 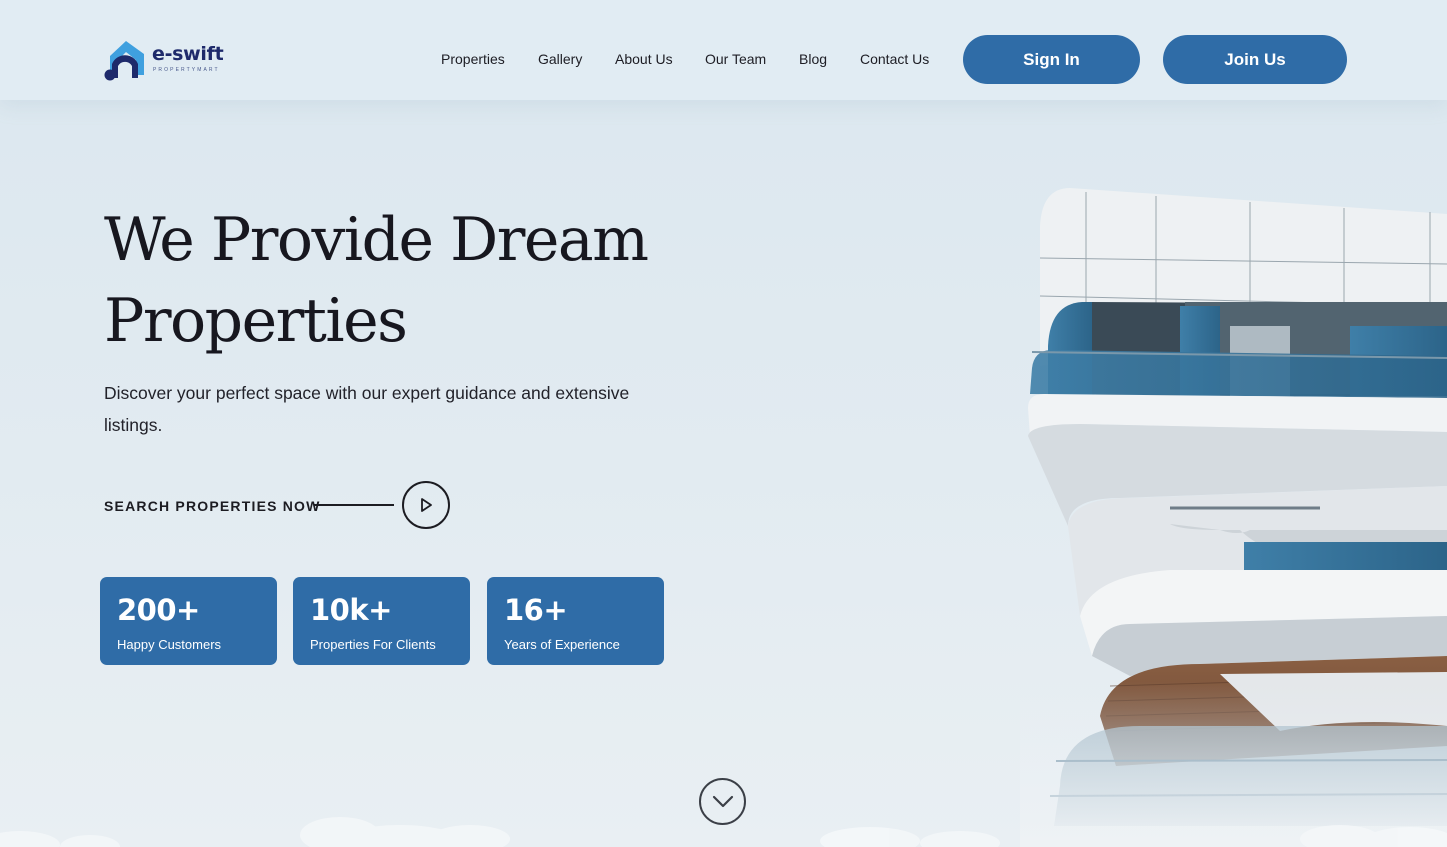 What do you see at coordinates (473, 59) in the screenshot?
I see `nav-properties: Properties` at bounding box center [473, 59].